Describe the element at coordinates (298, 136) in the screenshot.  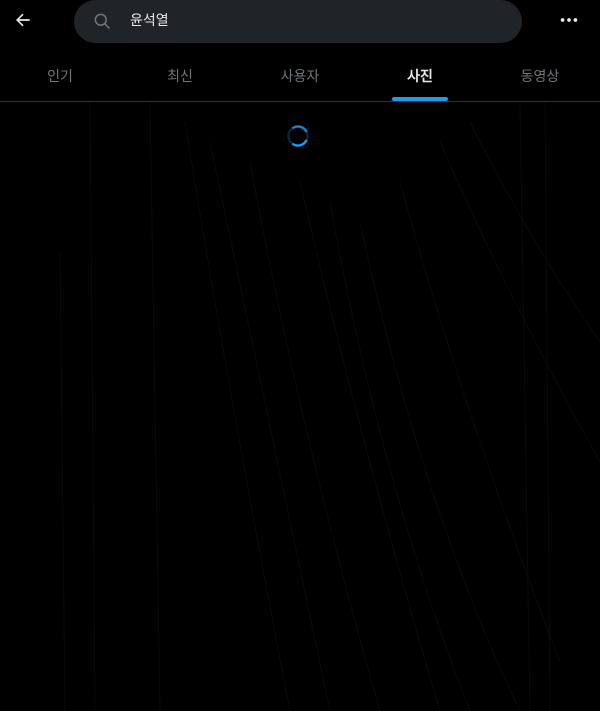
I see `loading-spinner-icon` at that location.